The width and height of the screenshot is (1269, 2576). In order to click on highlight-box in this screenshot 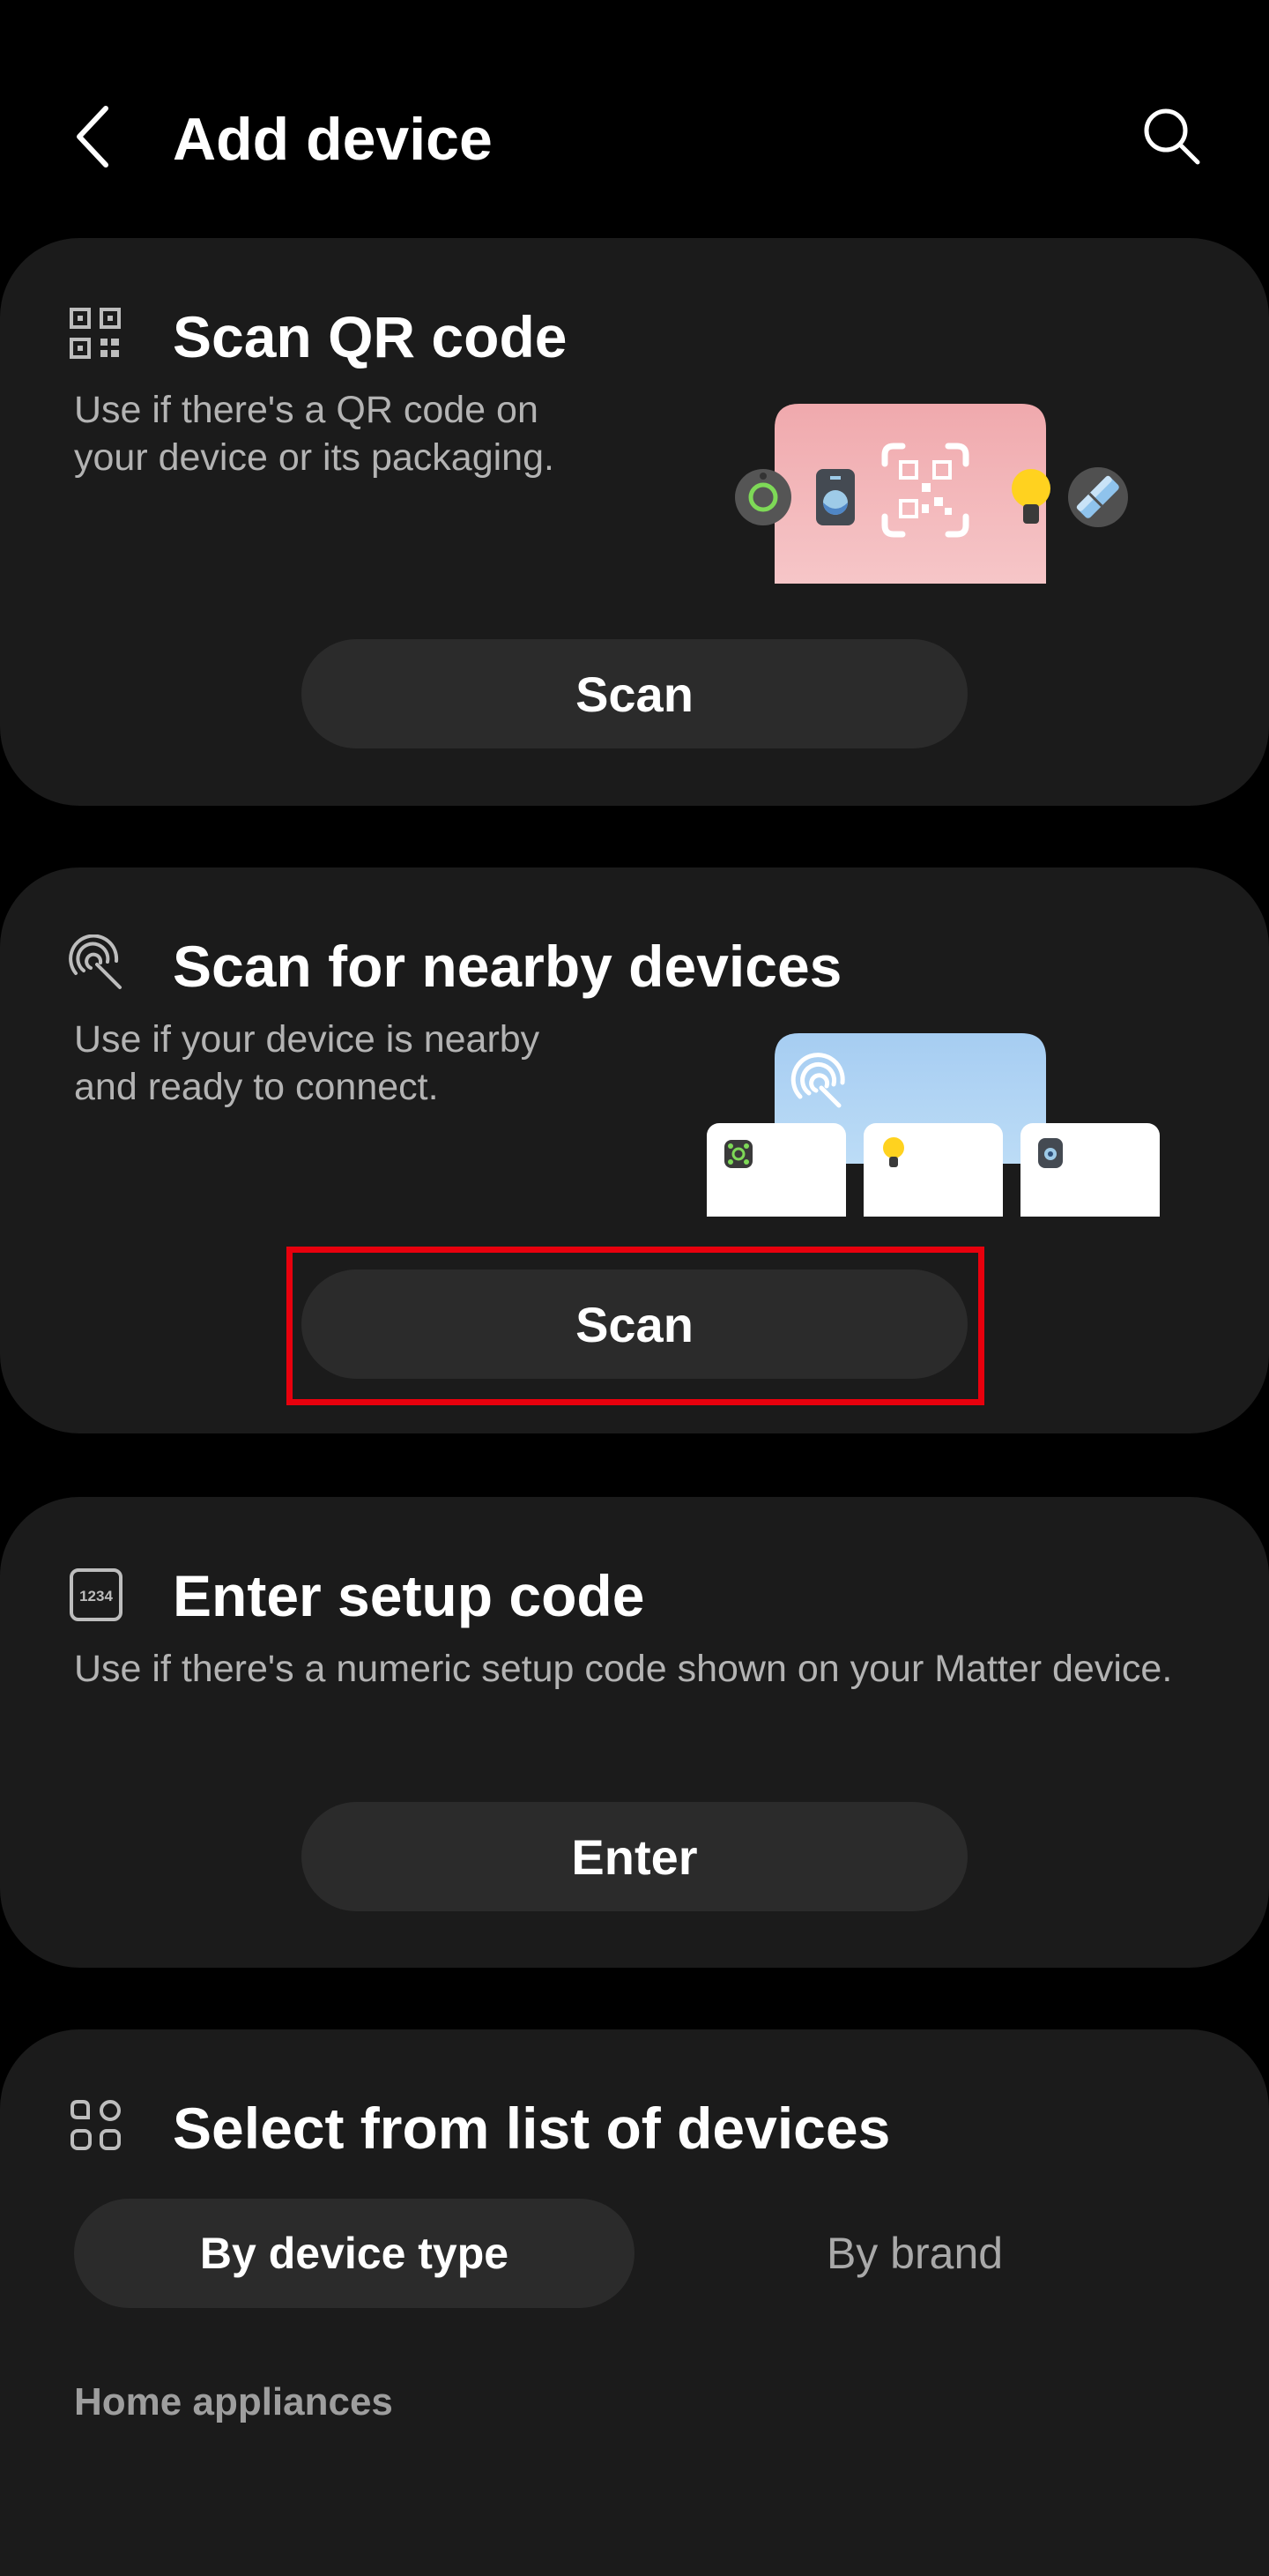, I will do `click(635, 1326)`.